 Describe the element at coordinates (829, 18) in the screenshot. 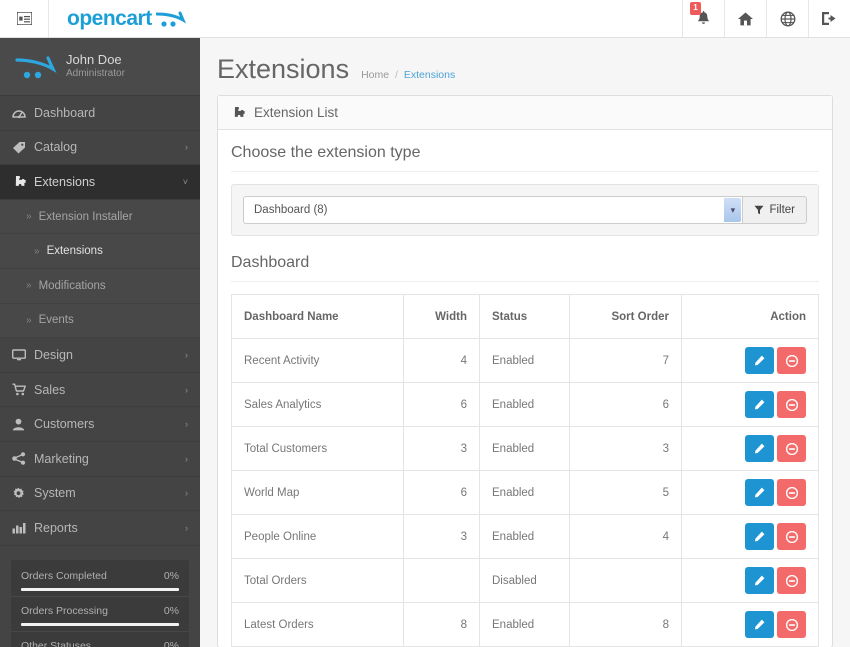

I see `logout-button` at that location.